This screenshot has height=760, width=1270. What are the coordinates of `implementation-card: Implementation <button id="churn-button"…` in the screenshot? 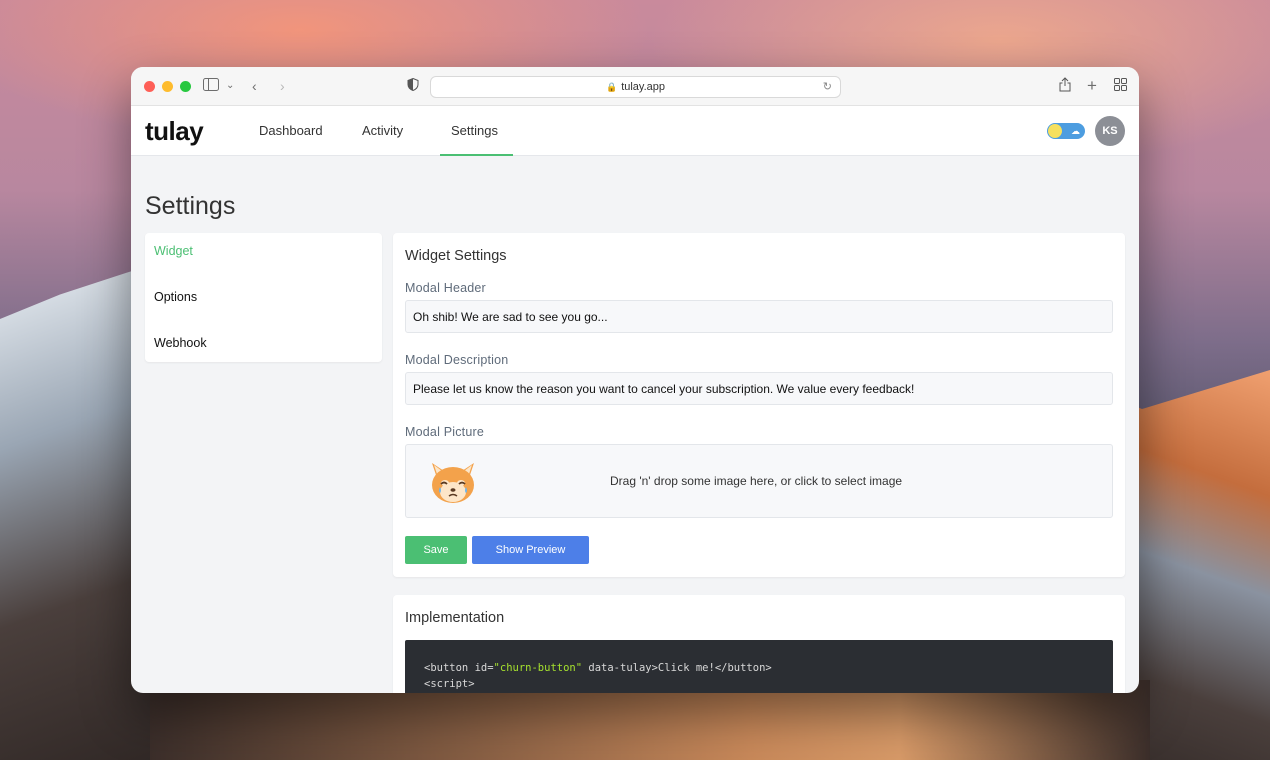 It's located at (759, 644).